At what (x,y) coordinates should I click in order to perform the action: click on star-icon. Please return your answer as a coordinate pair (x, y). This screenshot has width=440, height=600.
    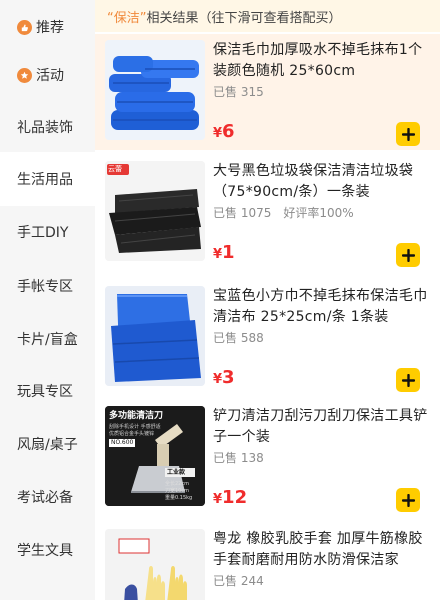
    Looking at the image, I should click on (24, 75).